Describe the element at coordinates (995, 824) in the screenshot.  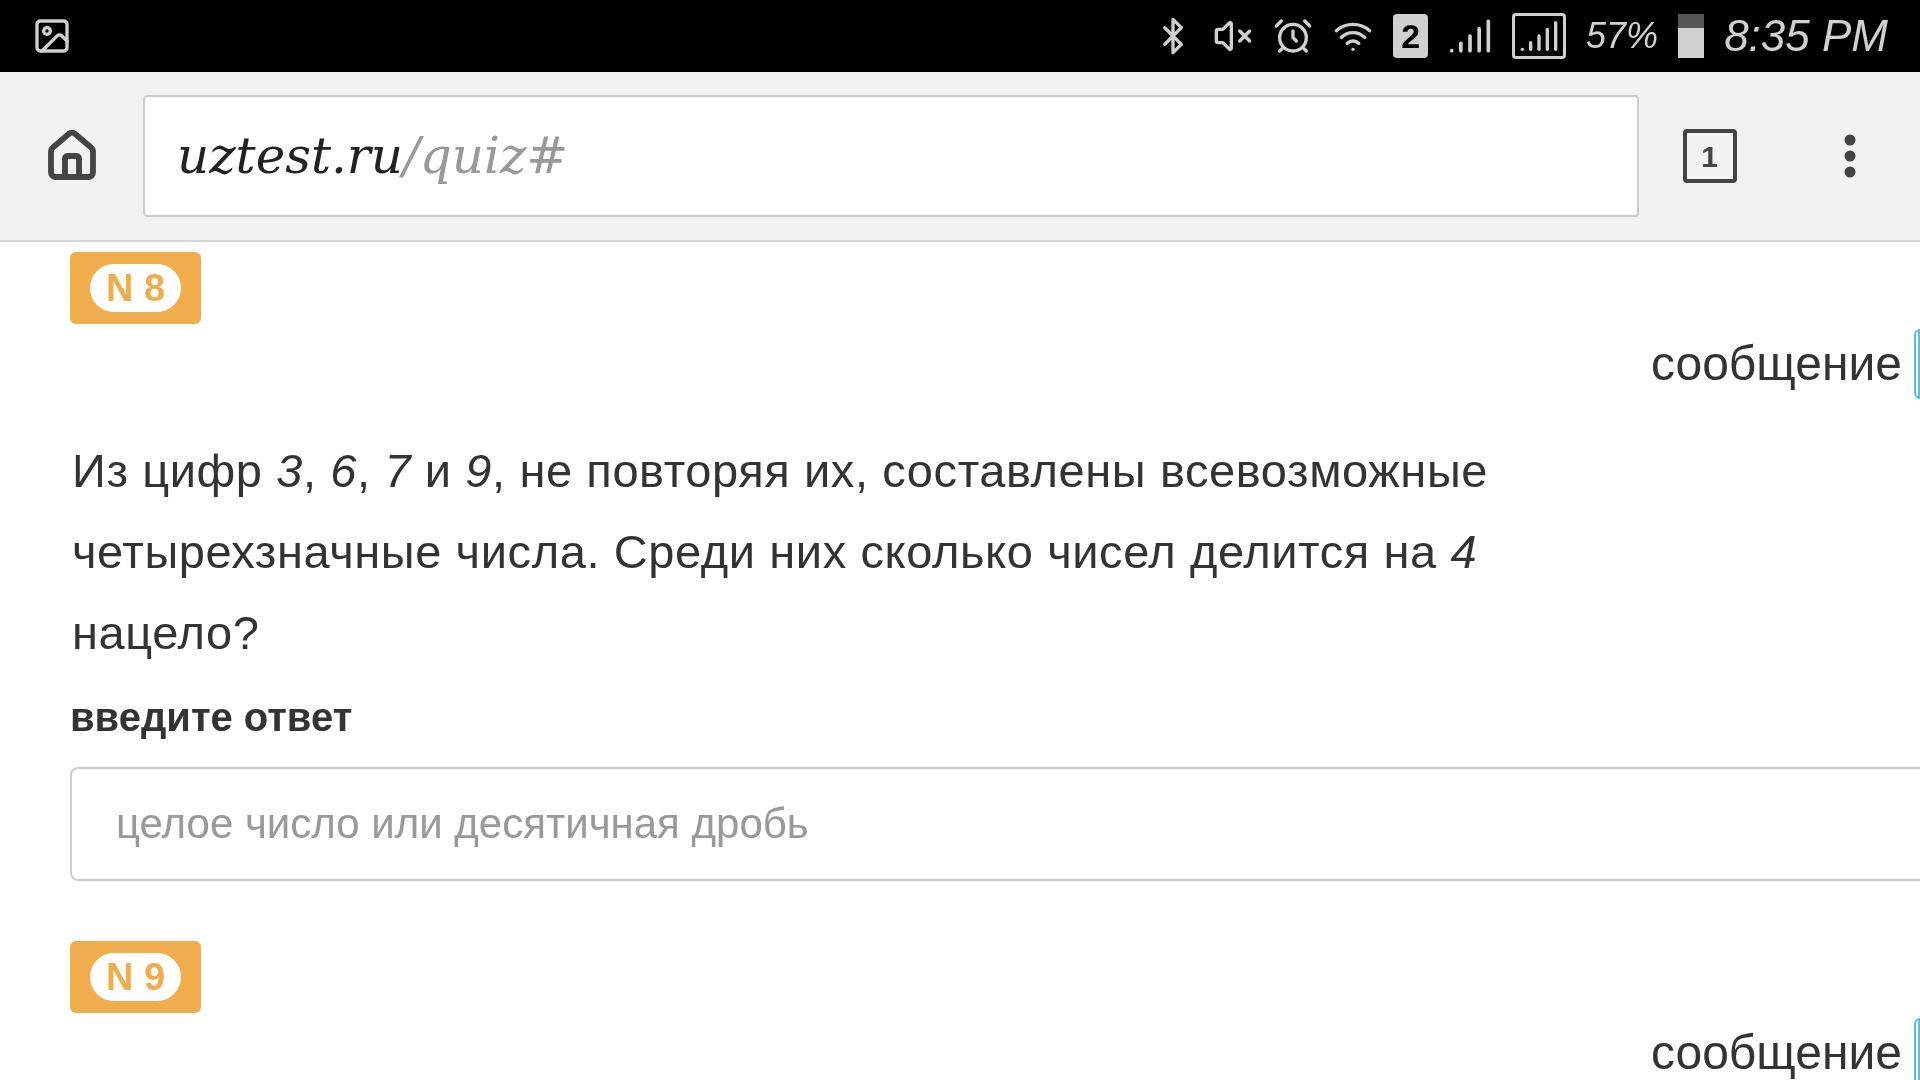
I see `answer-field: целое число или десятичная дробь` at that location.